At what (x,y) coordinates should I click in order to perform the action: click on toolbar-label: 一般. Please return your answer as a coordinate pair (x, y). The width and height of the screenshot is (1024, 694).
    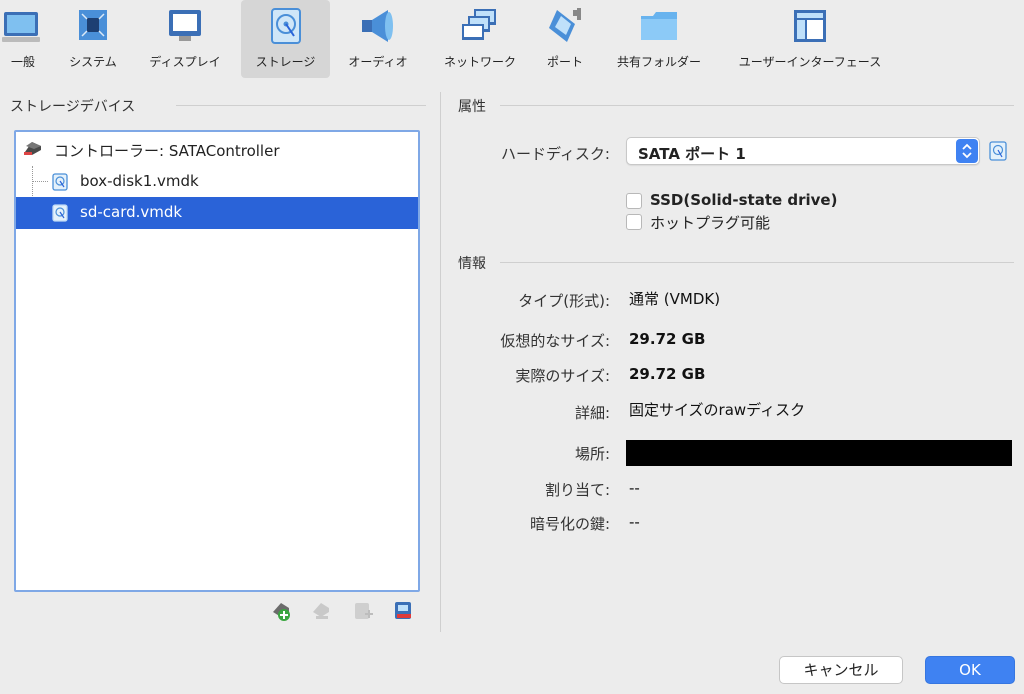
    Looking at the image, I should click on (22, 62).